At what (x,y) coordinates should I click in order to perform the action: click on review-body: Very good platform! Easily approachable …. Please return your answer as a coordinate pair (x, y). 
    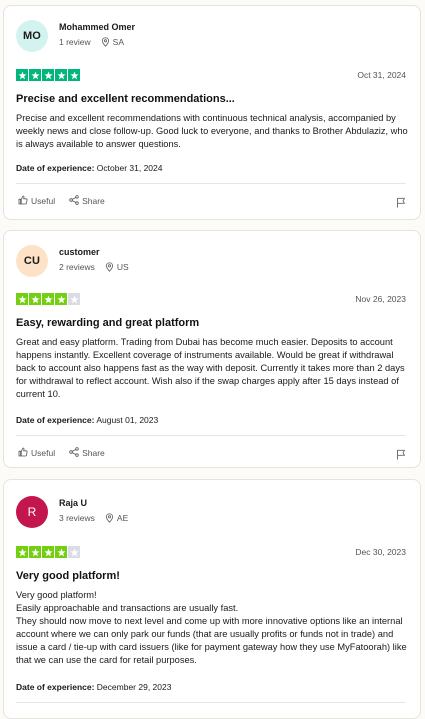
    Looking at the image, I should click on (212, 628).